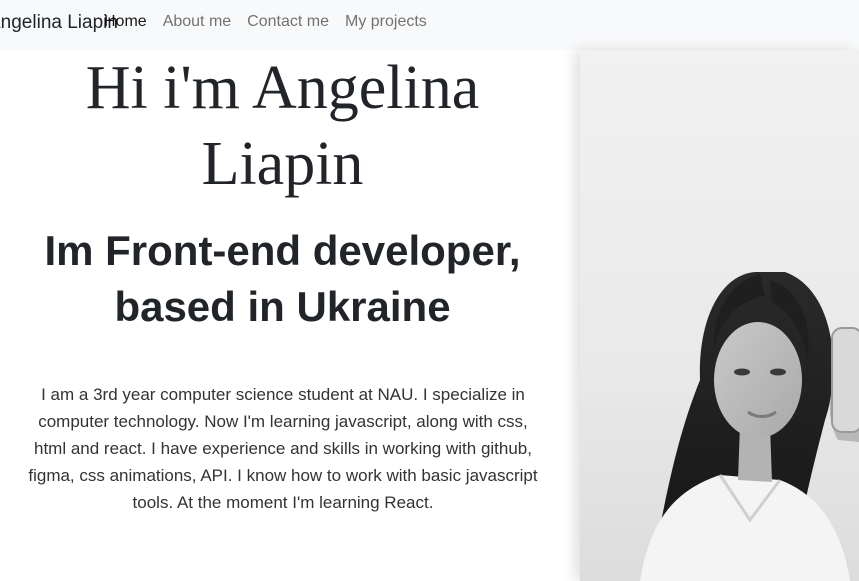  What do you see at coordinates (386, 22) in the screenshot?
I see `nav-link-projects: My projects` at bounding box center [386, 22].